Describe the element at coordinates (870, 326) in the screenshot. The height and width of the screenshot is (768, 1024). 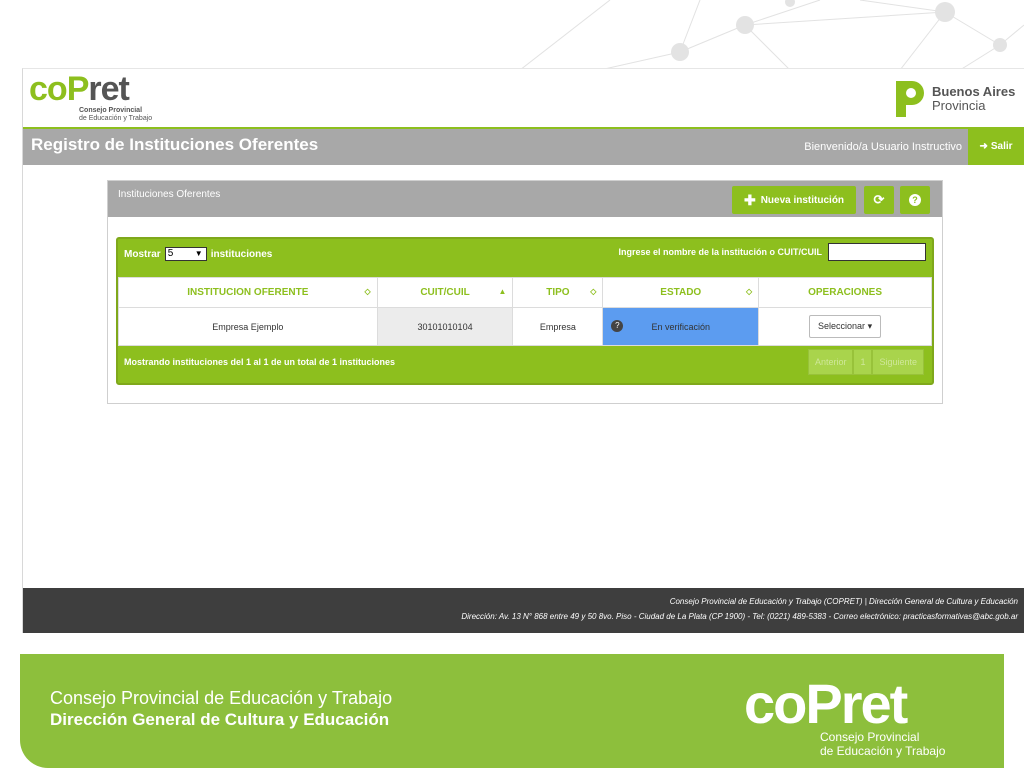
I see `caret-down-icon: ▾` at that location.